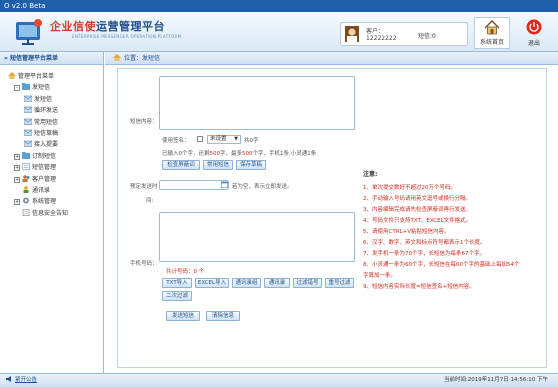 The width and height of the screenshot is (558, 387). I want to click on notes-title: 注意:, so click(370, 174).